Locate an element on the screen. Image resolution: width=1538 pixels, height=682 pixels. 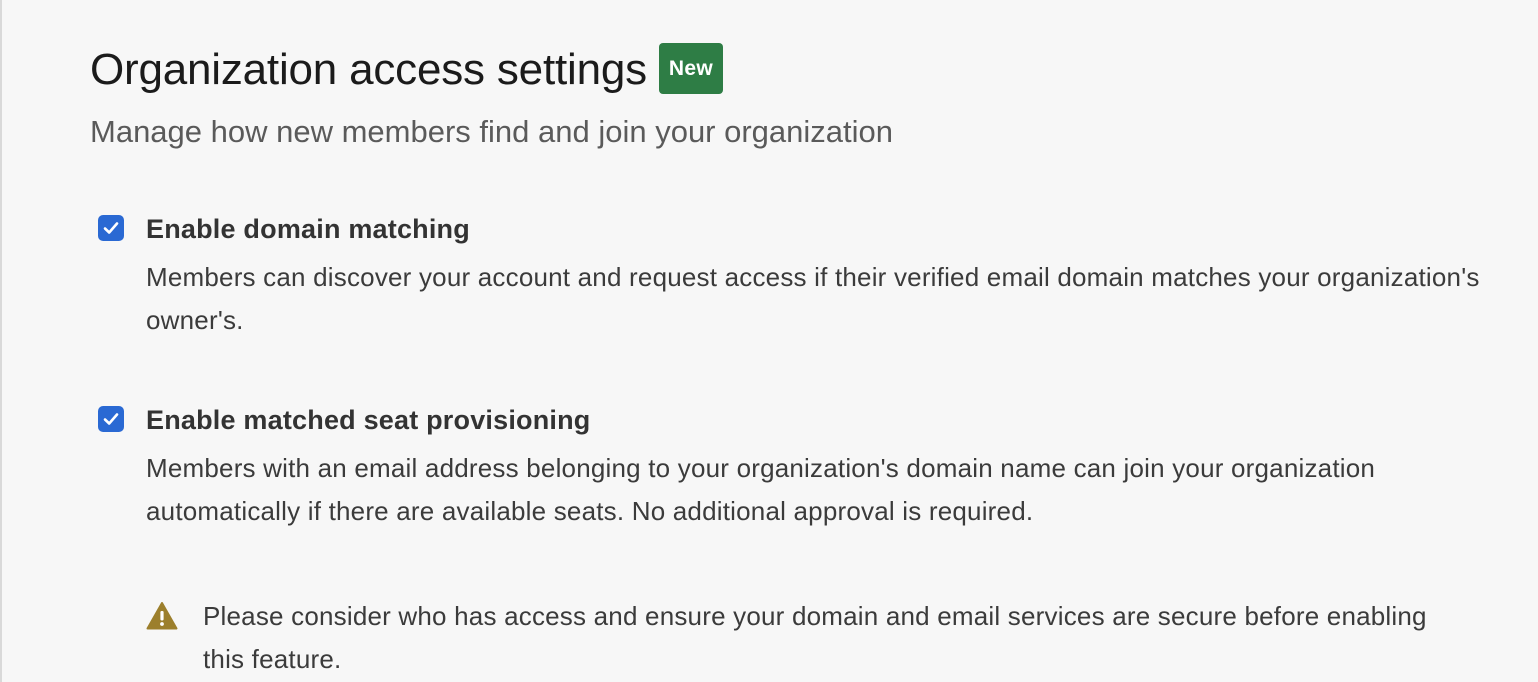
seat-provisioning-checkbox is located at coordinates (111, 419).